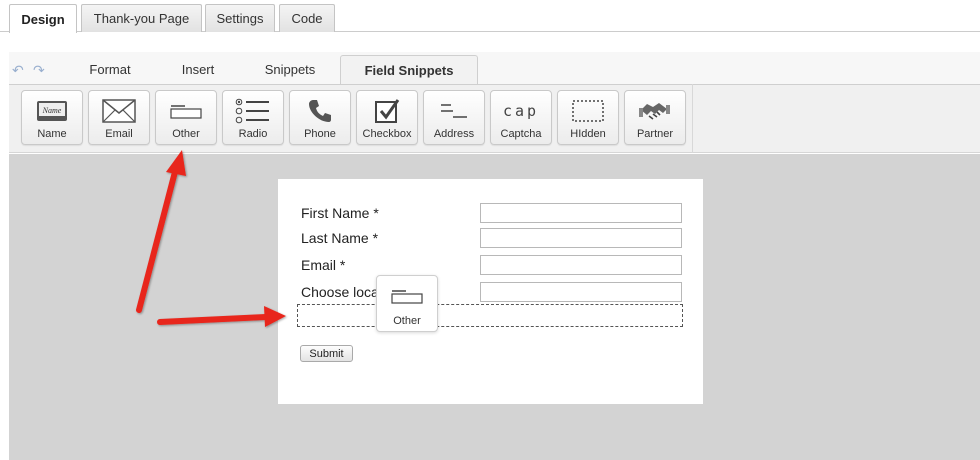 The image size is (980, 460). What do you see at coordinates (490, 315) in the screenshot?
I see `drop-placeholder` at bounding box center [490, 315].